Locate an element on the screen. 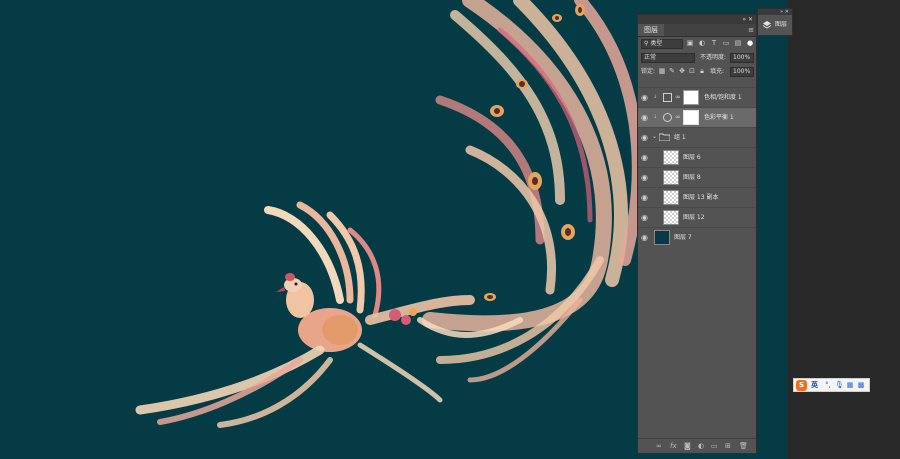 This screenshot has height=459, width=900. layer-name: 图层 12 is located at coordinates (694, 217).